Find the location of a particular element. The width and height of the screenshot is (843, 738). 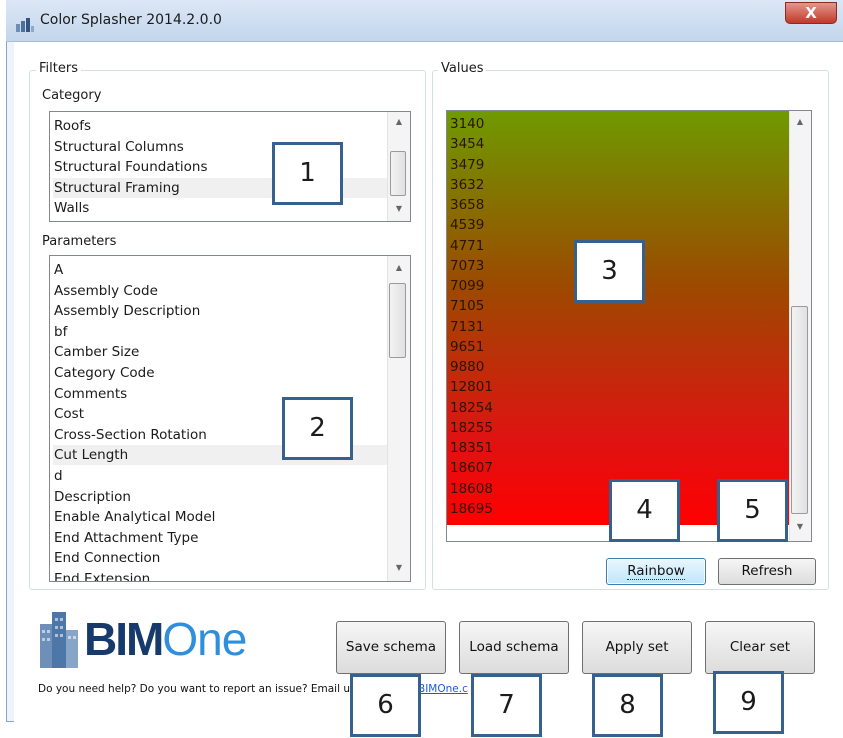

value-list-item: 18255 is located at coordinates (471, 428).